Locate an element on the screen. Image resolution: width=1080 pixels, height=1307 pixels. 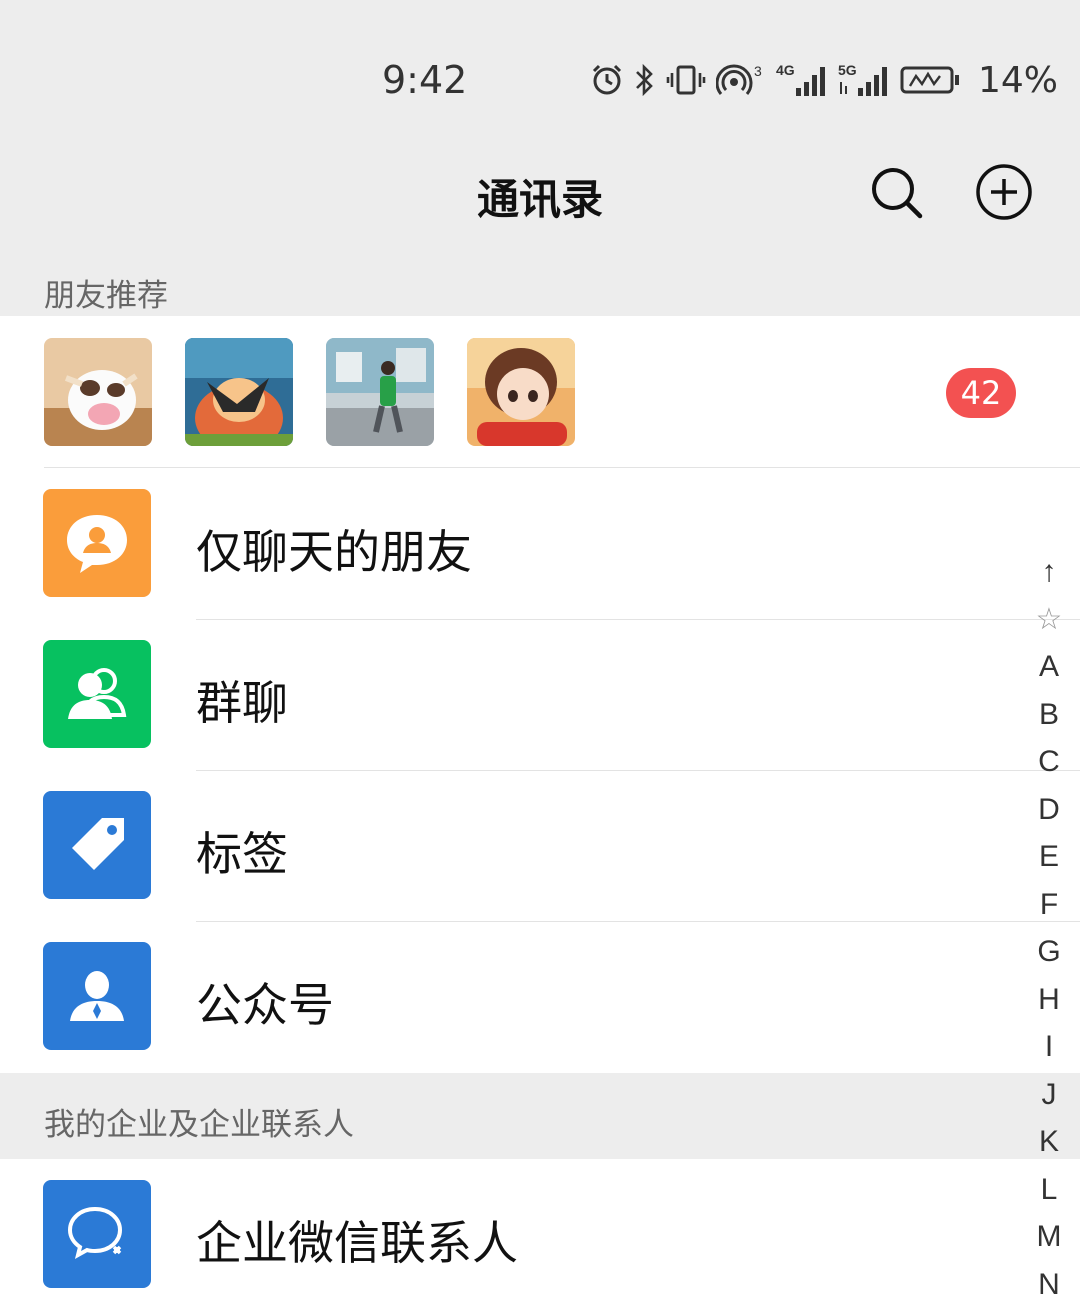
index-letter: F is located at coordinates (1049, 905).